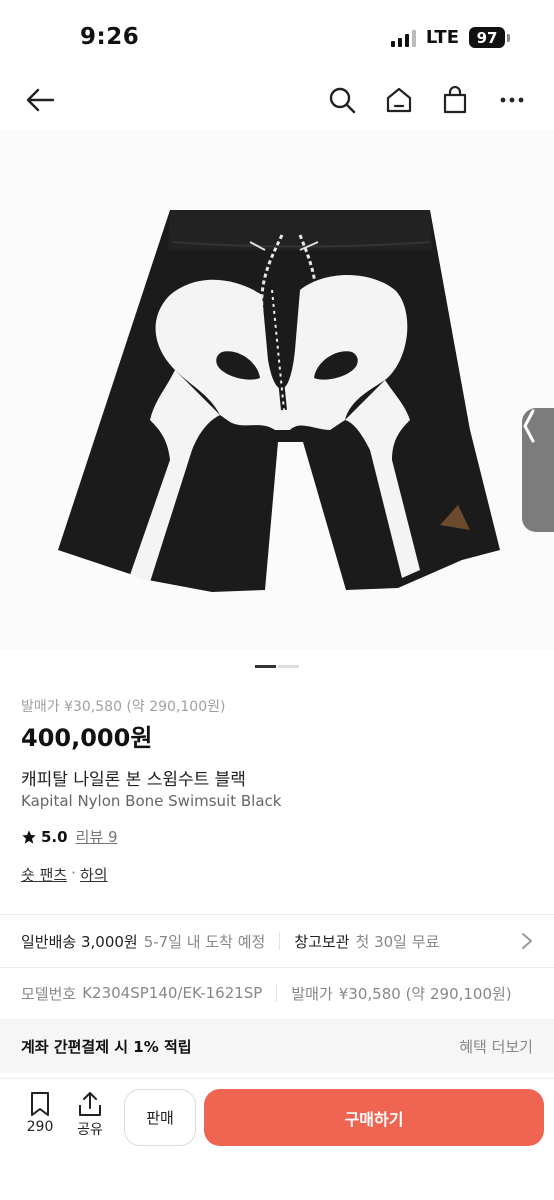 This screenshot has width=554, height=1200. Describe the element at coordinates (54, 836) in the screenshot. I see `rating-score: 5.0` at that location.